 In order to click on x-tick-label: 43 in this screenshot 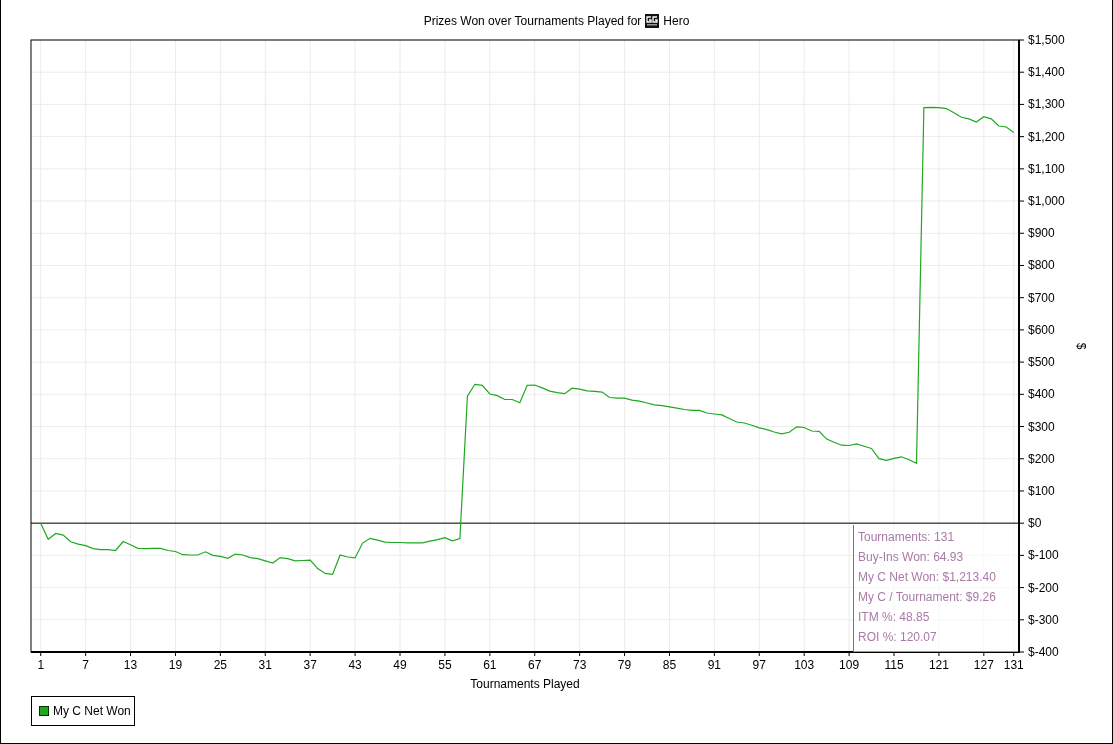, I will do `click(355, 665)`.